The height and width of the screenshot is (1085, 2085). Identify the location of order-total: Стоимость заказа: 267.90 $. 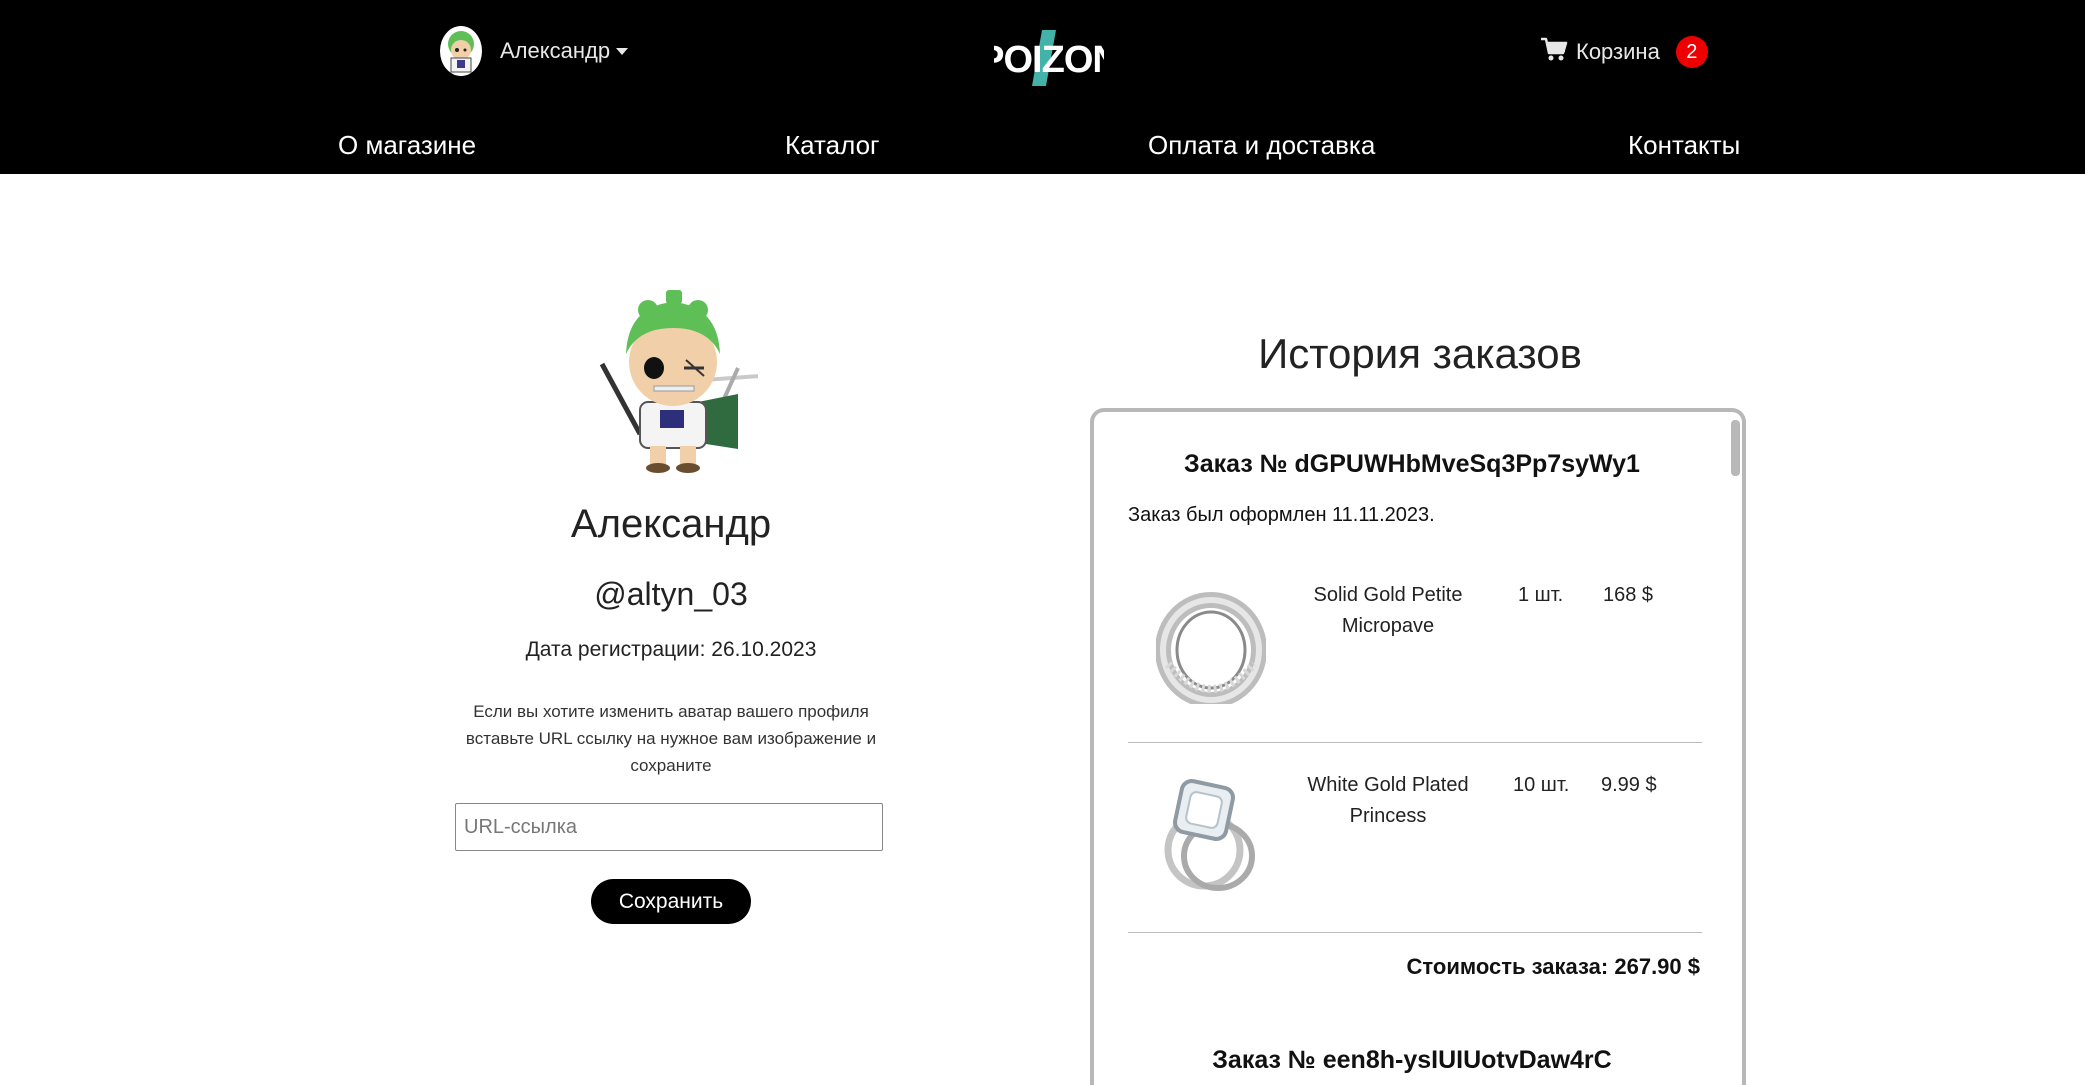
(1553, 966).